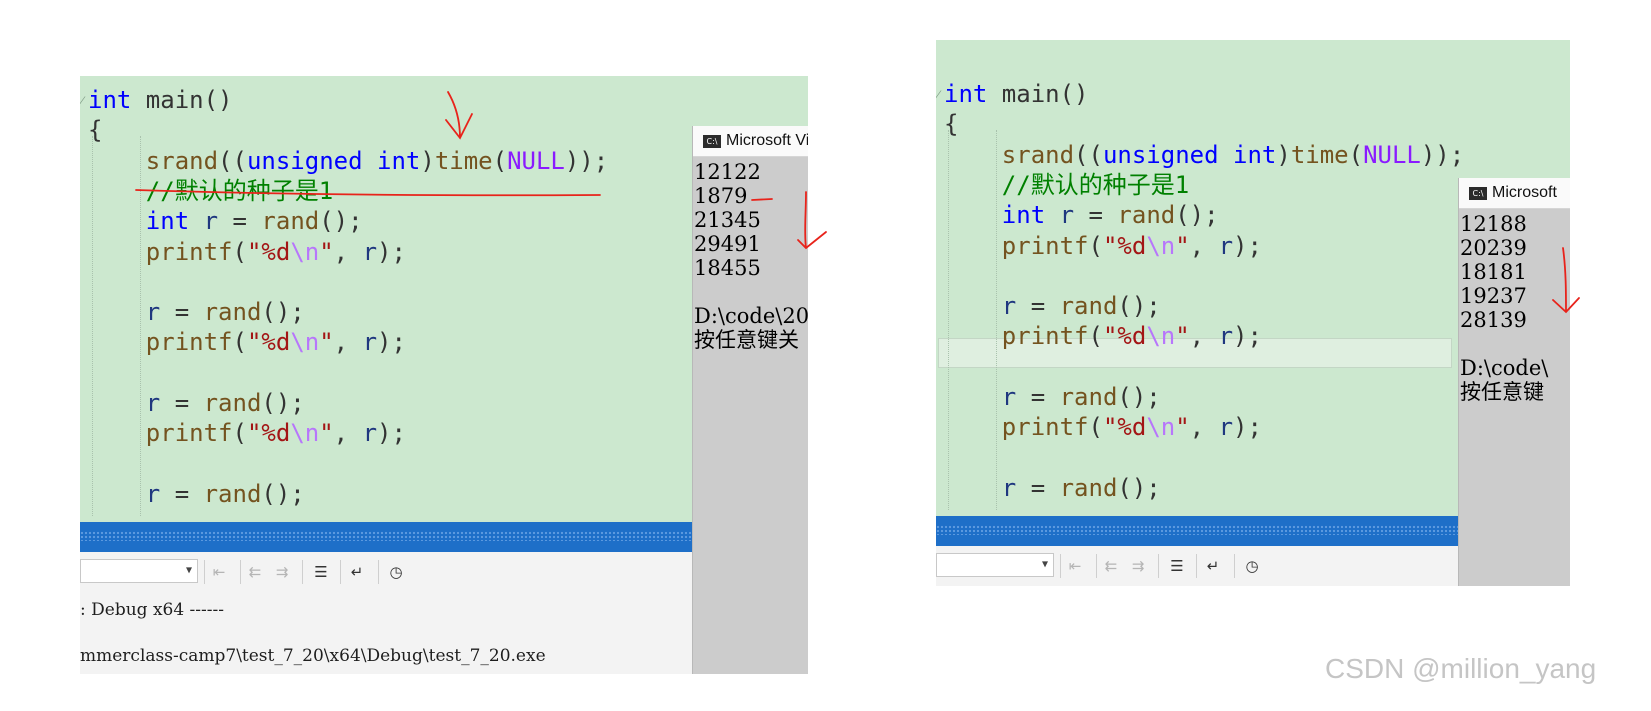 This screenshot has width=1651, height=711. What do you see at coordinates (1493, 272) in the screenshot?
I see `console-line: 18181` at bounding box center [1493, 272].